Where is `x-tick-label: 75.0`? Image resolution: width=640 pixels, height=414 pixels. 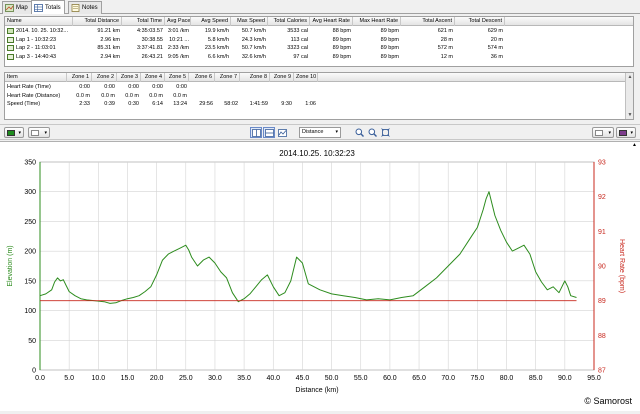 x-tick-label: 75.0 is located at coordinates (478, 378).